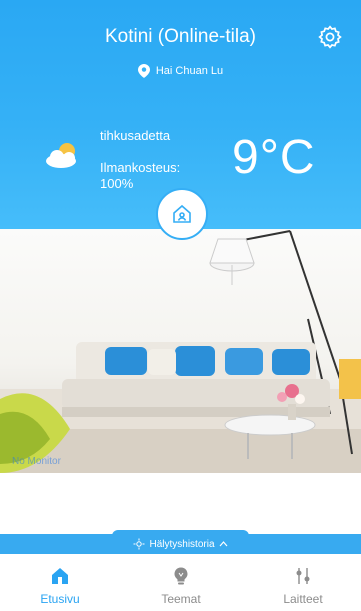  I want to click on home-mode-button, so click(182, 214).